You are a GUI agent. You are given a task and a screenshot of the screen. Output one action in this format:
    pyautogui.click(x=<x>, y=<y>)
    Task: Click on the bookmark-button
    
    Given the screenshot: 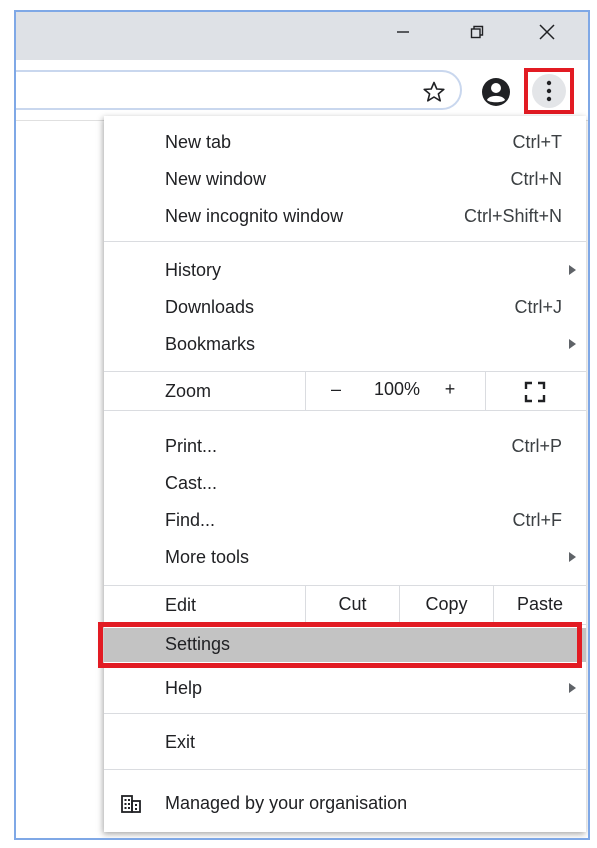 What is the action you would take?
    pyautogui.click(x=434, y=92)
    